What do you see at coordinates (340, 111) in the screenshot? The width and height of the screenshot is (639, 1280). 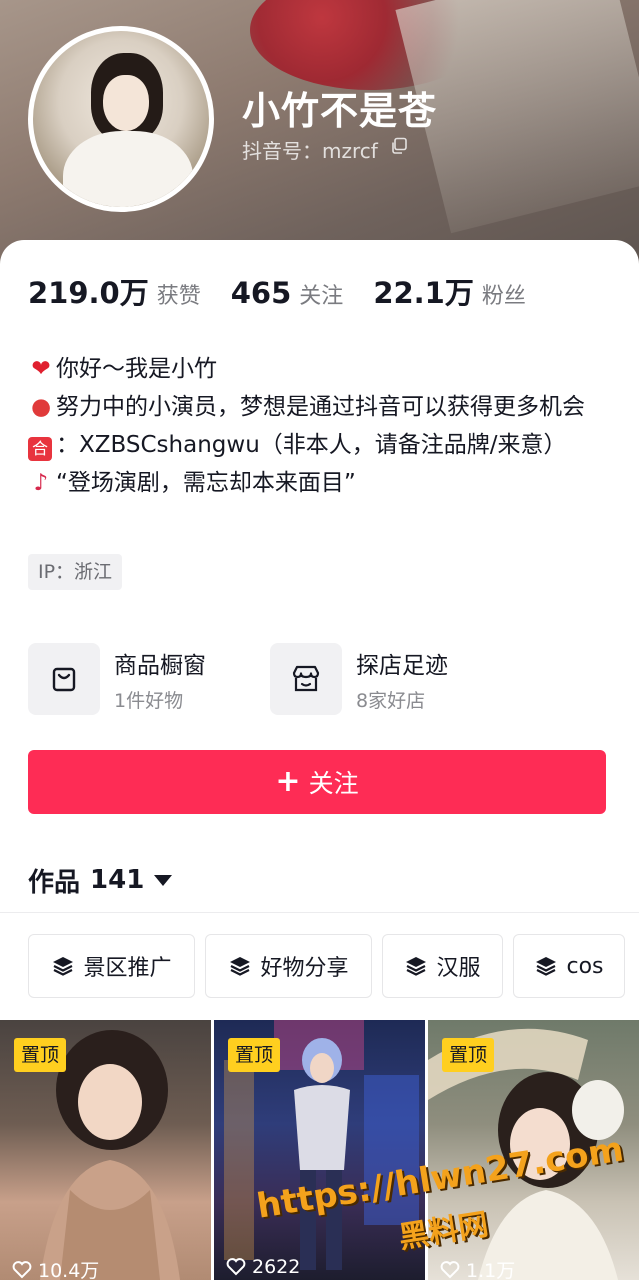 I see `username: 小竹不是苍` at bounding box center [340, 111].